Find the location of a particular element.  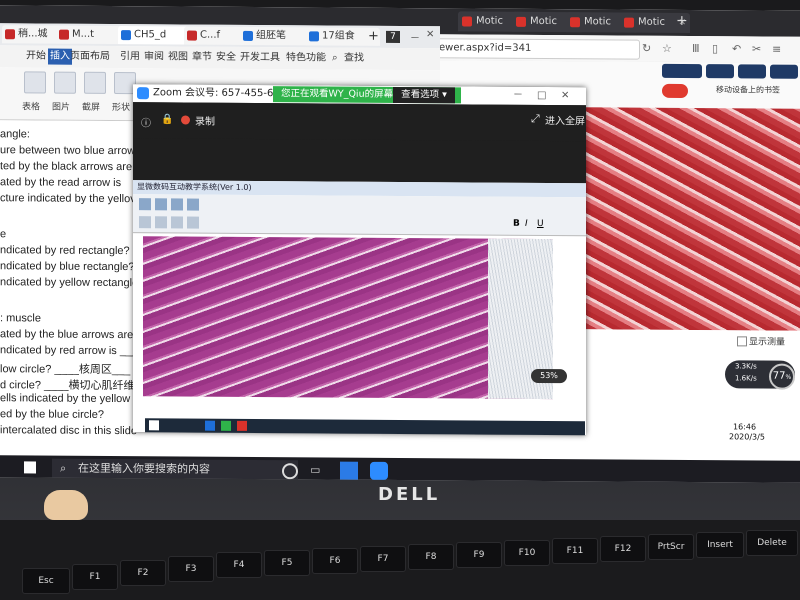

maximize-icon: □ is located at coordinates (541, 96).